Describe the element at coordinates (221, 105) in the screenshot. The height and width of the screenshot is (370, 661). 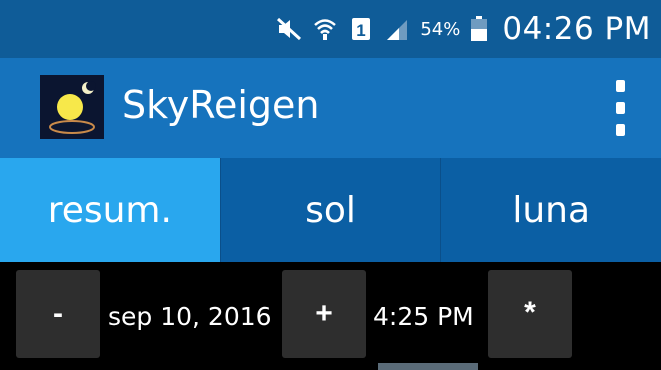
I see `app-title: SkyReigen` at that location.